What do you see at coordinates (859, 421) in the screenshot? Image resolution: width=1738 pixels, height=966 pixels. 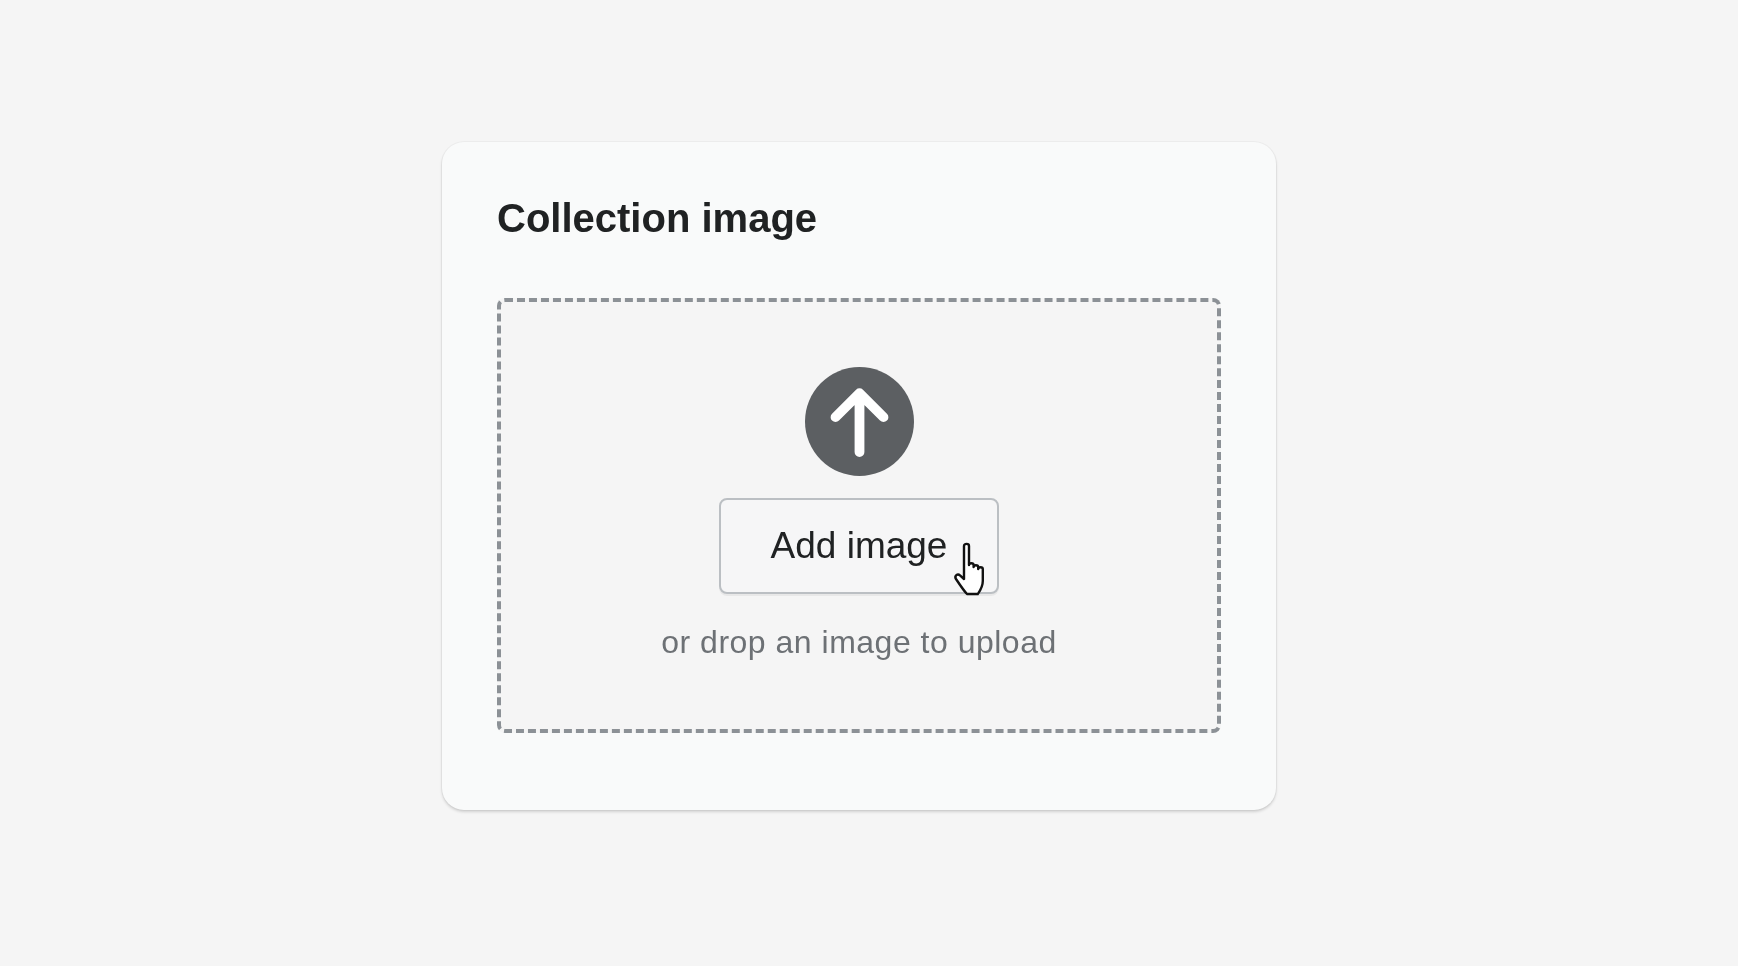 I see `upload-icon` at bounding box center [859, 421].